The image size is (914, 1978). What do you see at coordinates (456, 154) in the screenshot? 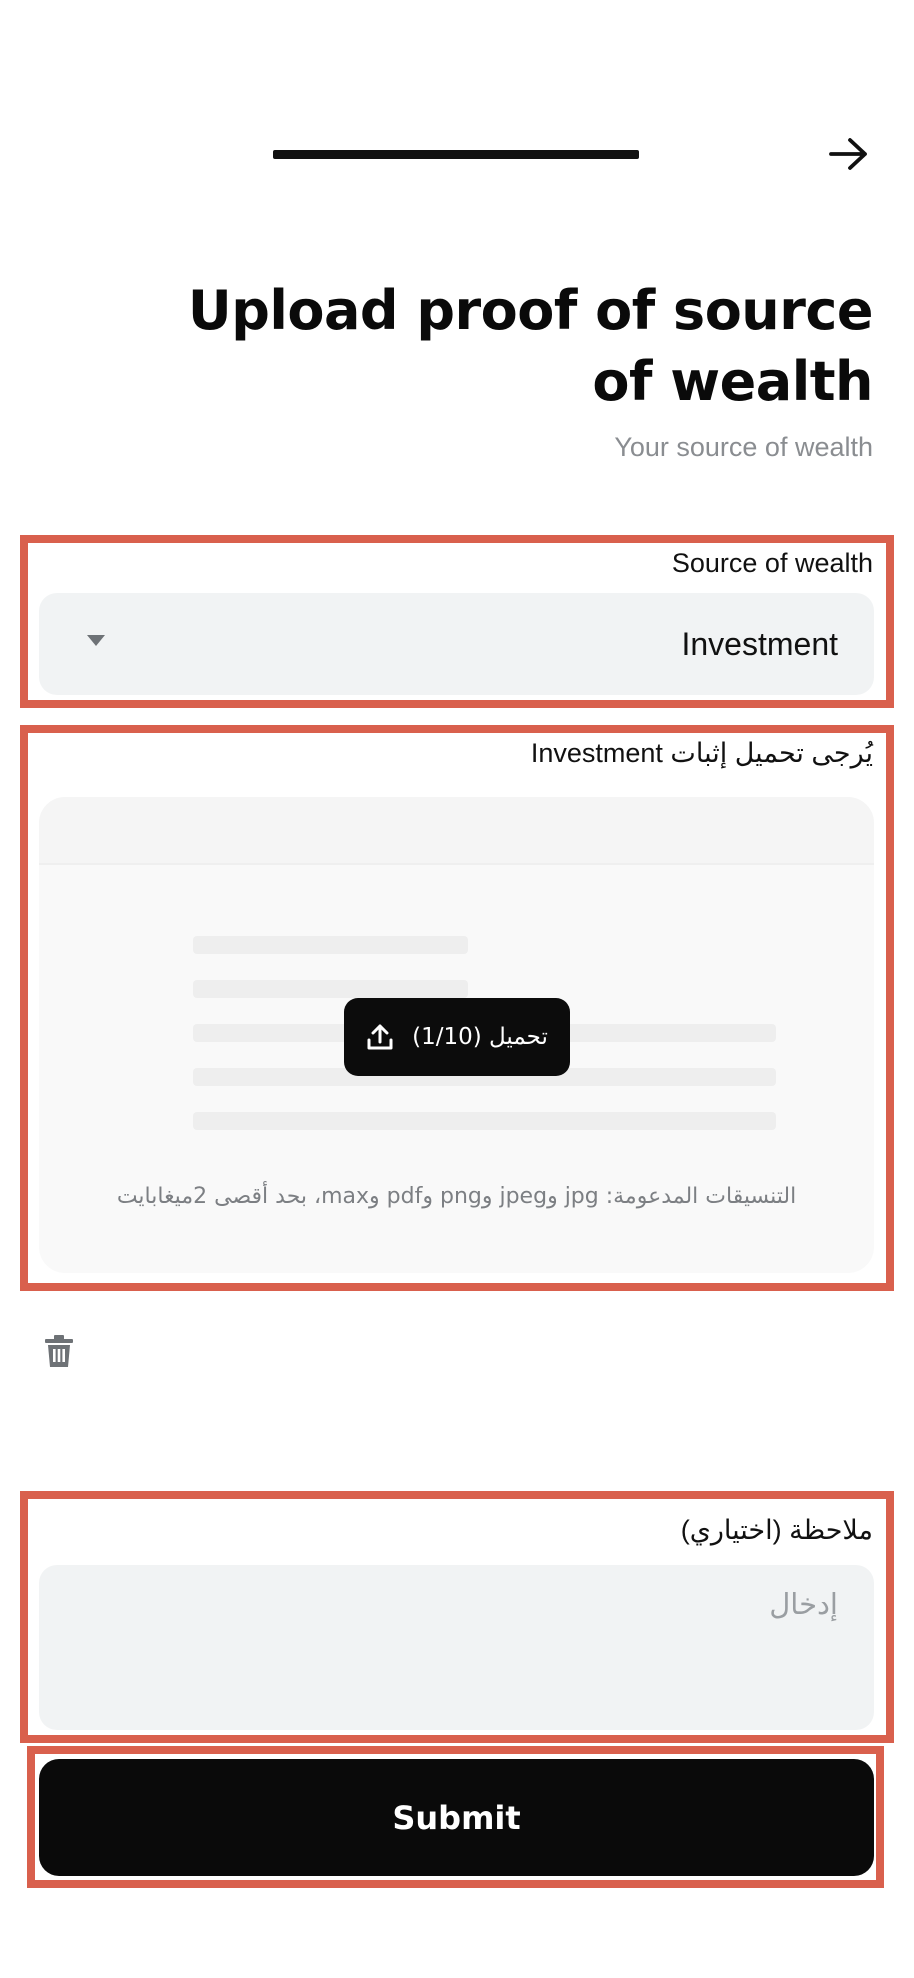
I see `progress-bar` at bounding box center [456, 154].